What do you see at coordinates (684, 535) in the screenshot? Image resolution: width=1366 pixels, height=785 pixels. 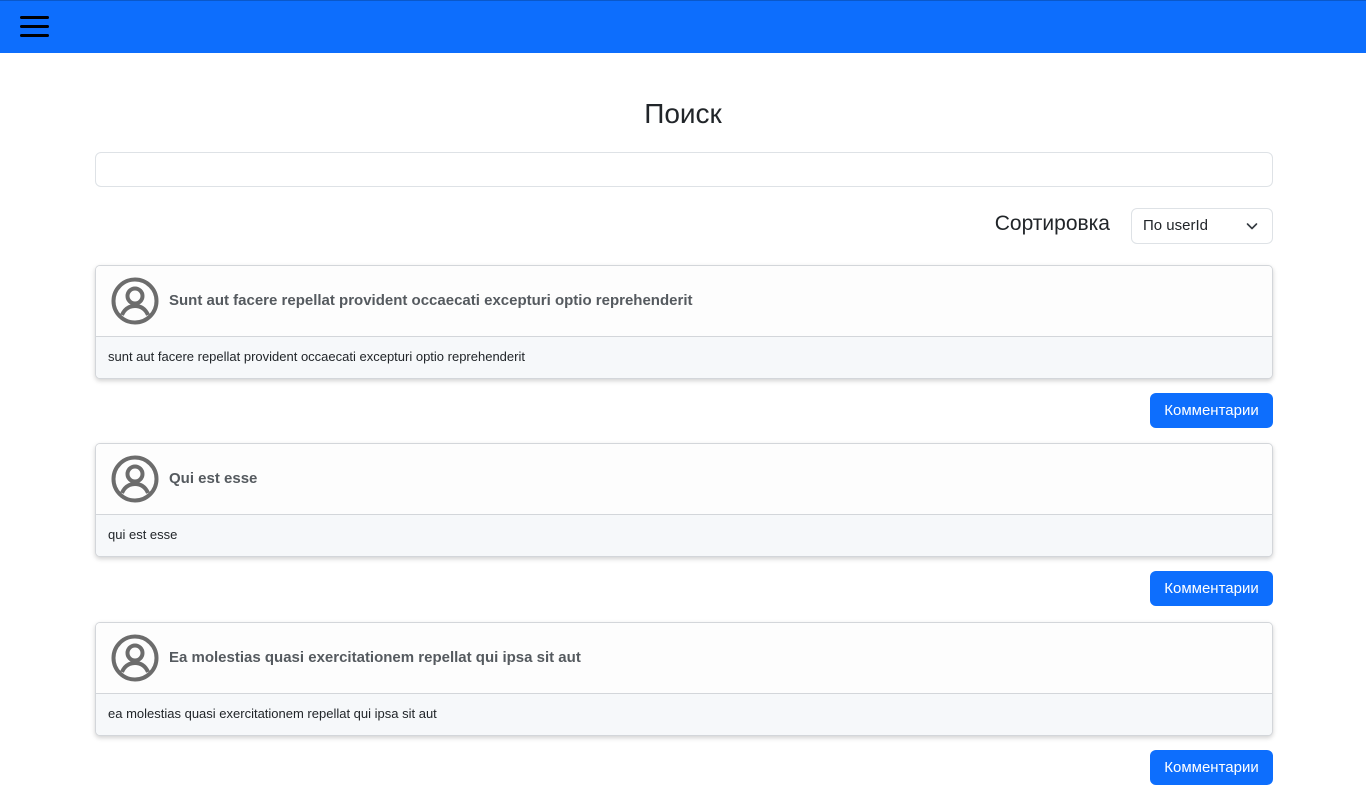 I see `post-body: qui est esse` at bounding box center [684, 535].